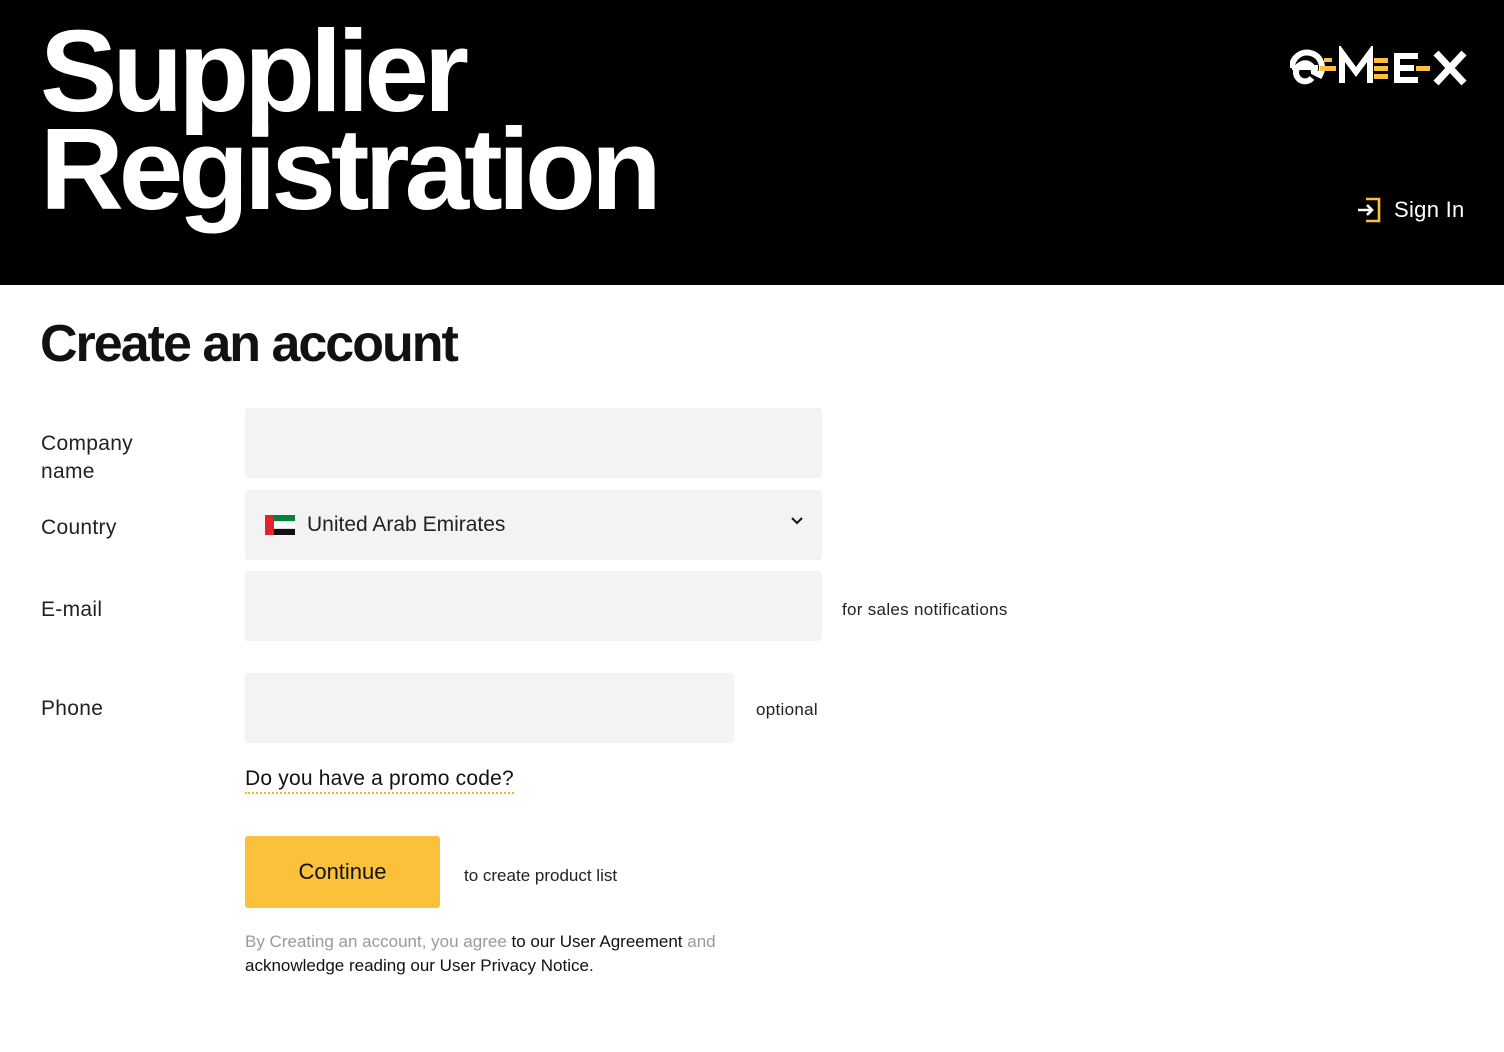 This screenshot has width=1504, height=1052. What do you see at coordinates (72, 609) in the screenshot?
I see `email-label: E-mail` at bounding box center [72, 609].